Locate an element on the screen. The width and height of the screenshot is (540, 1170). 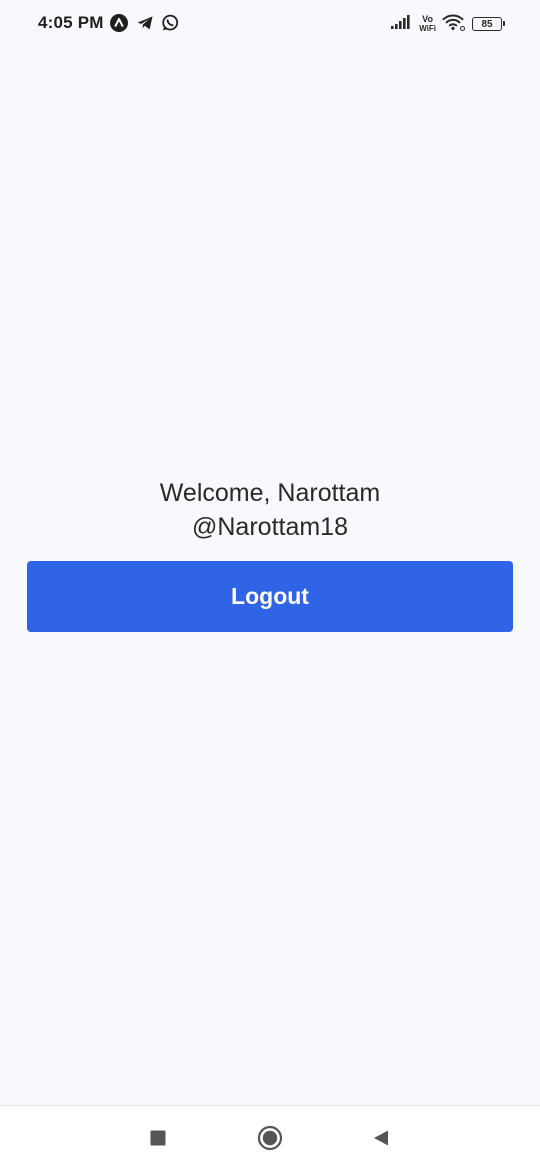
vowifi-top: Vo is located at coordinates (428, 19).